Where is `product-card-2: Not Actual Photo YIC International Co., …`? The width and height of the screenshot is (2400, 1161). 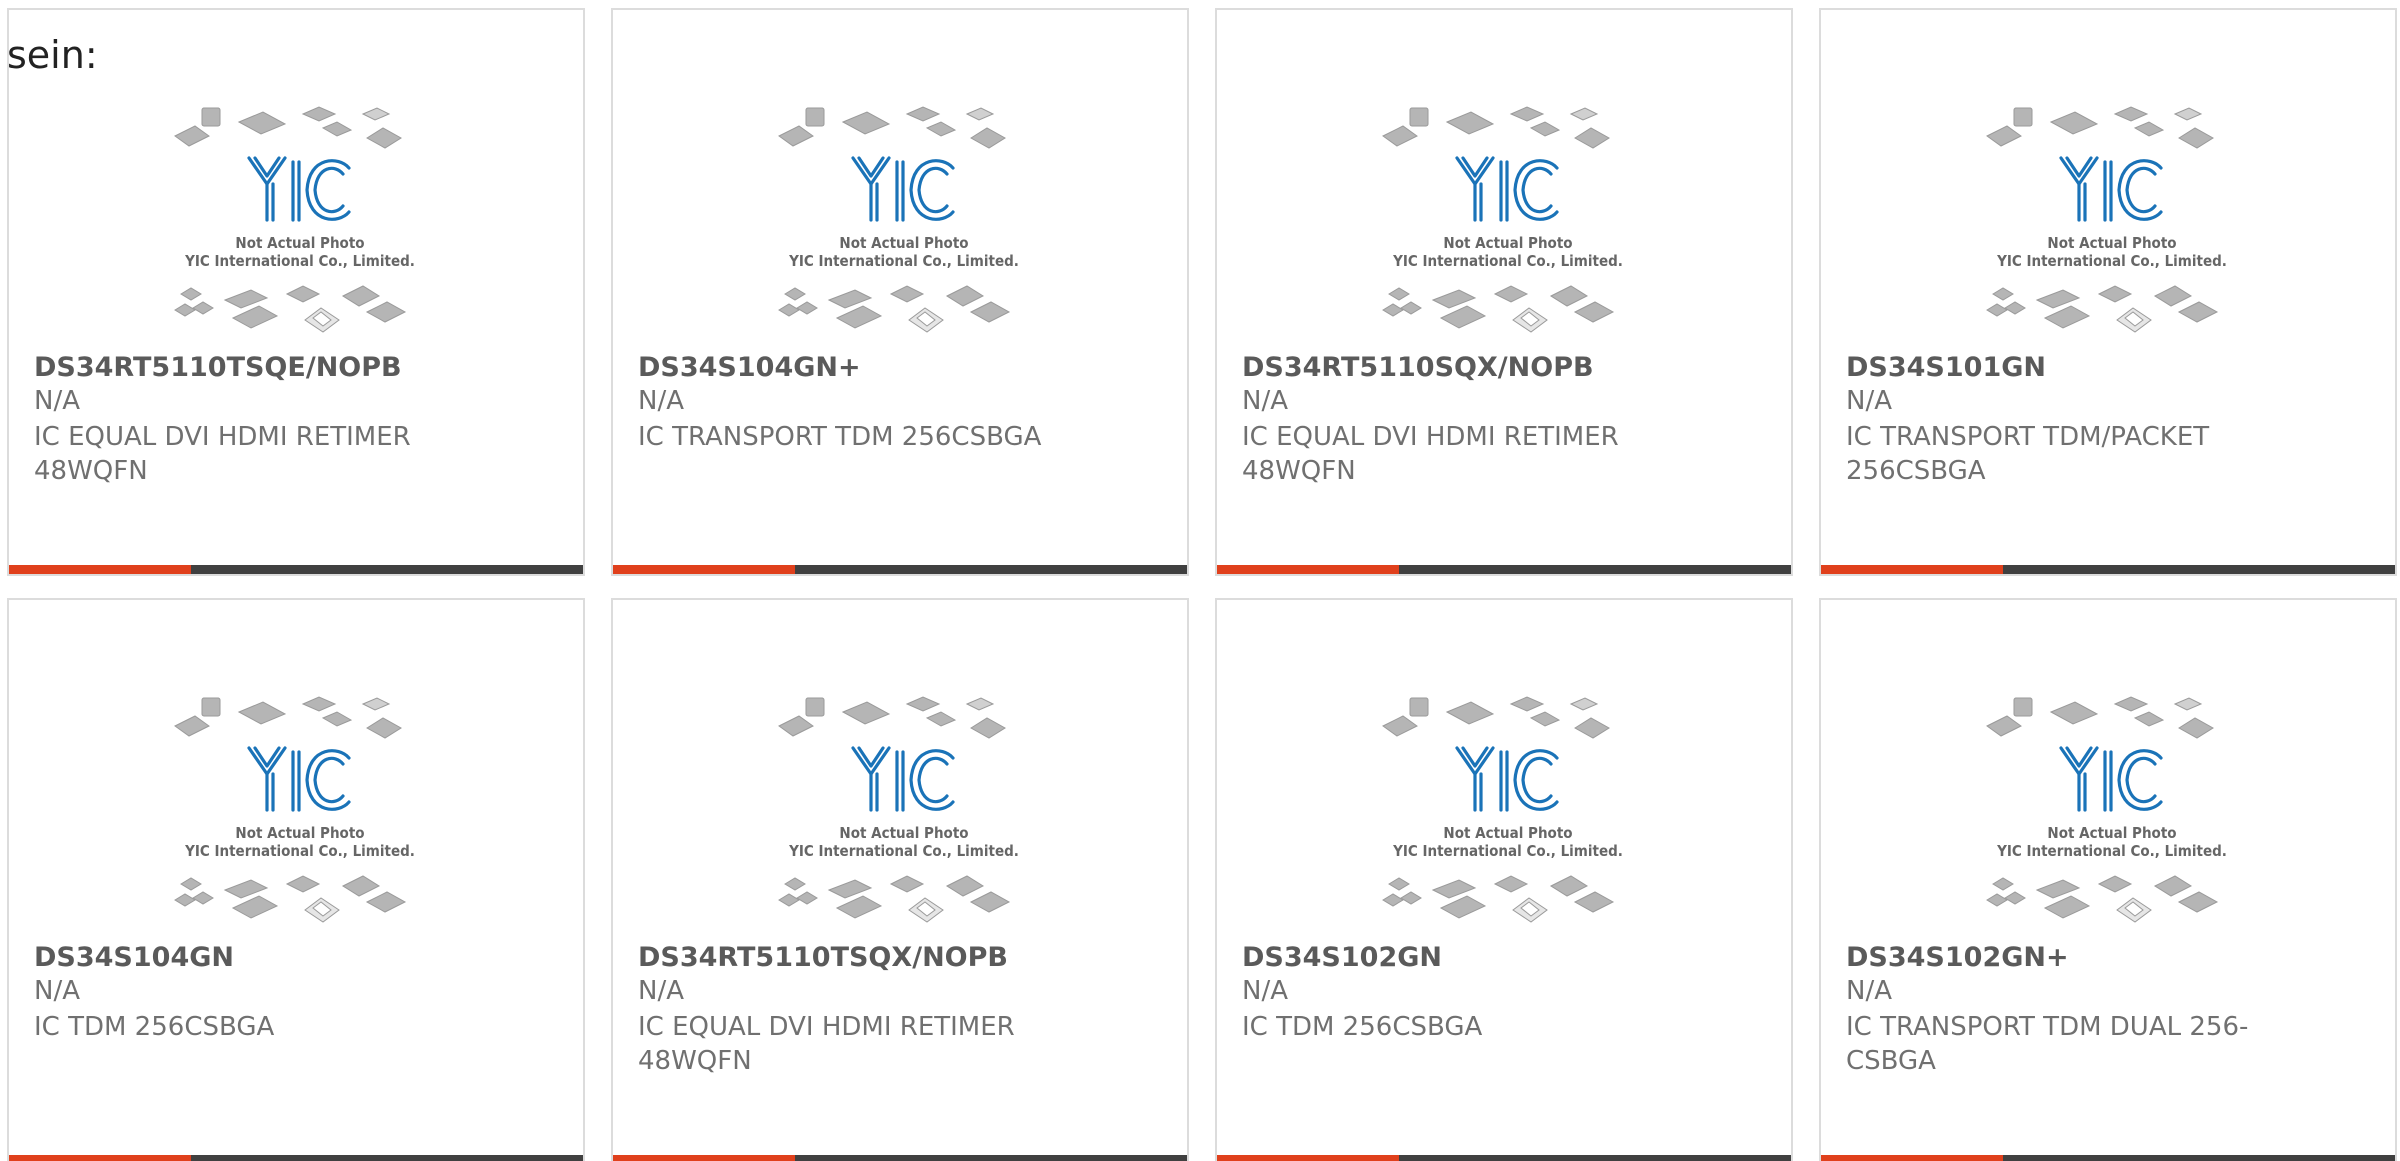 product-card-2: Not Actual Photo YIC International Co., … is located at coordinates (900, 292).